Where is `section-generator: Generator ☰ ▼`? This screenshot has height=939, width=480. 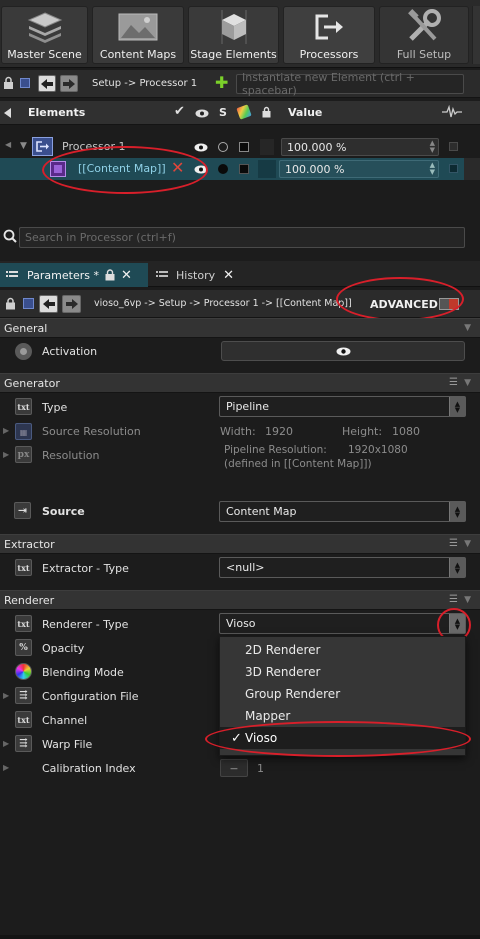 section-generator: Generator ☰ ▼ is located at coordinates (240, 383).